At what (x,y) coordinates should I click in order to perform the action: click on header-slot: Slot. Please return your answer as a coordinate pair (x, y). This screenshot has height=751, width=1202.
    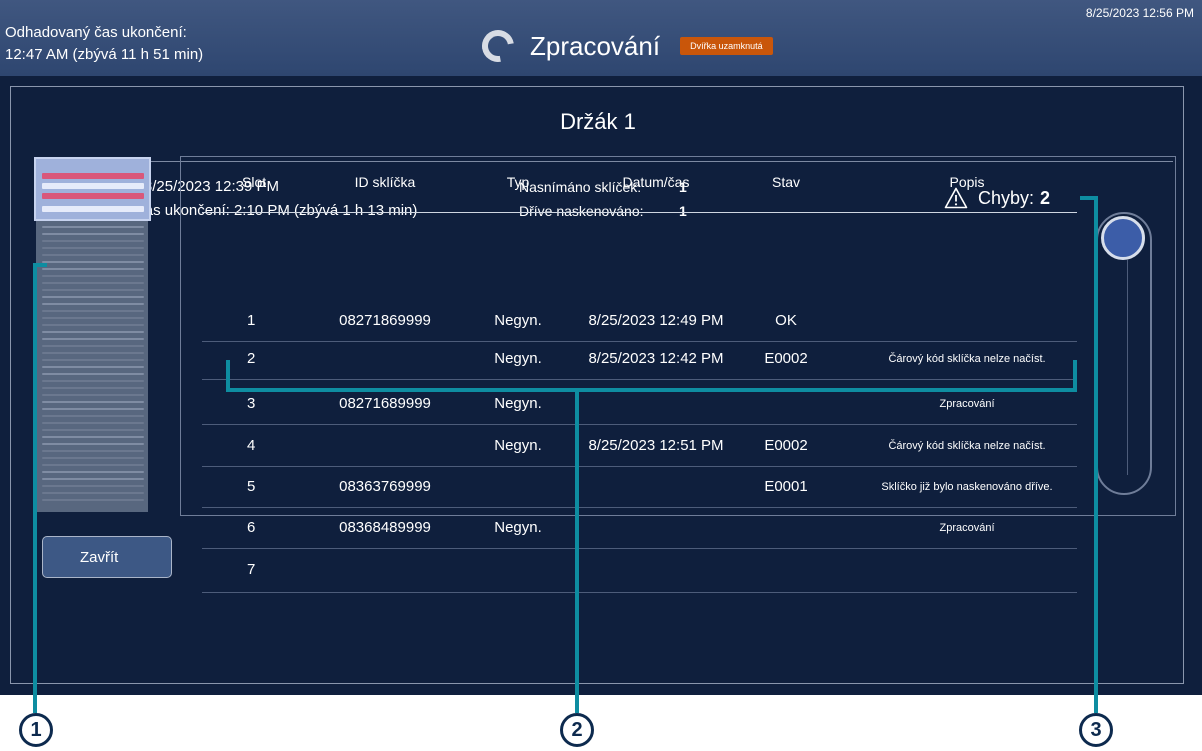
    Looking at the image, I should click on (254, 182).